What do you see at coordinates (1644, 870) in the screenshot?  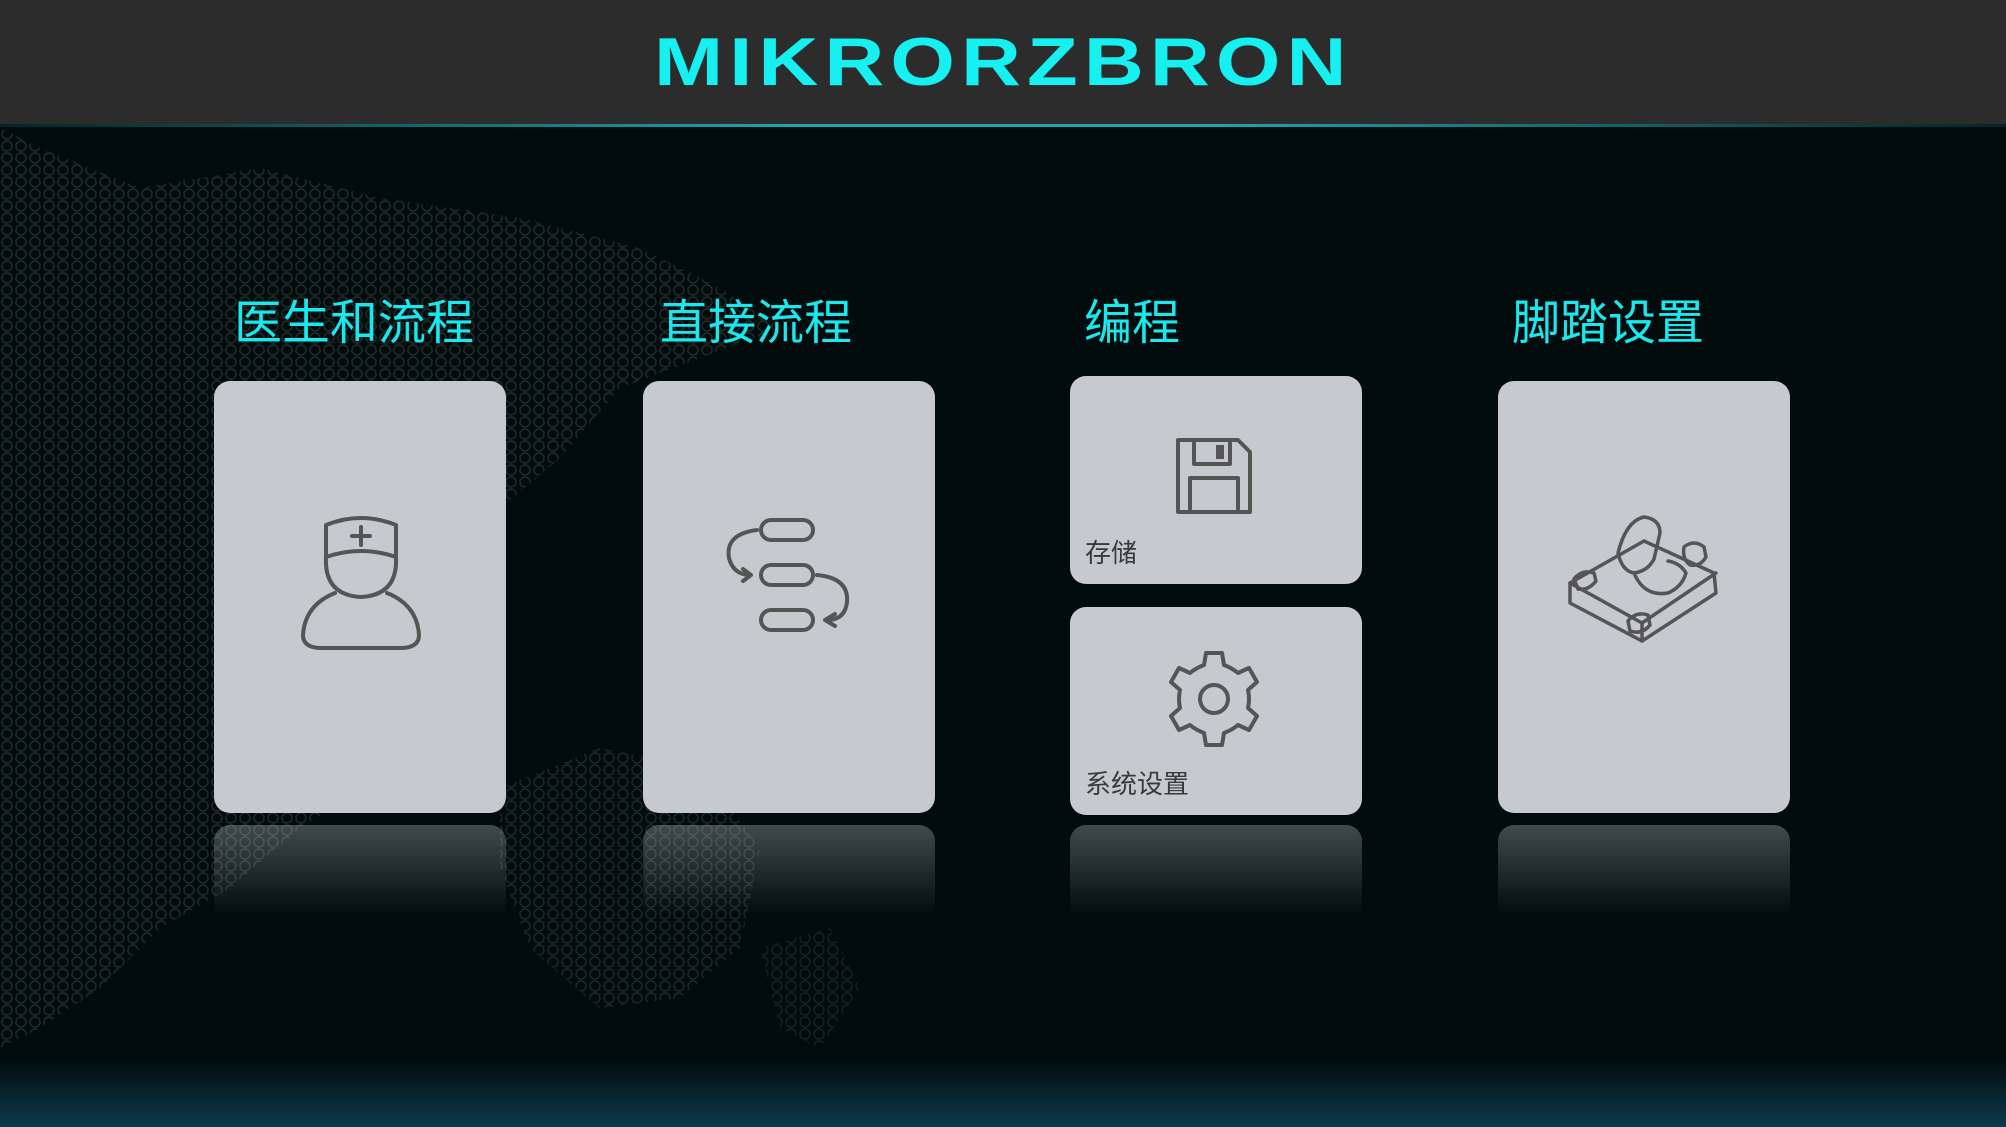 I see `foot-pedal-card-reflection` at bounding box center [1644, 870].